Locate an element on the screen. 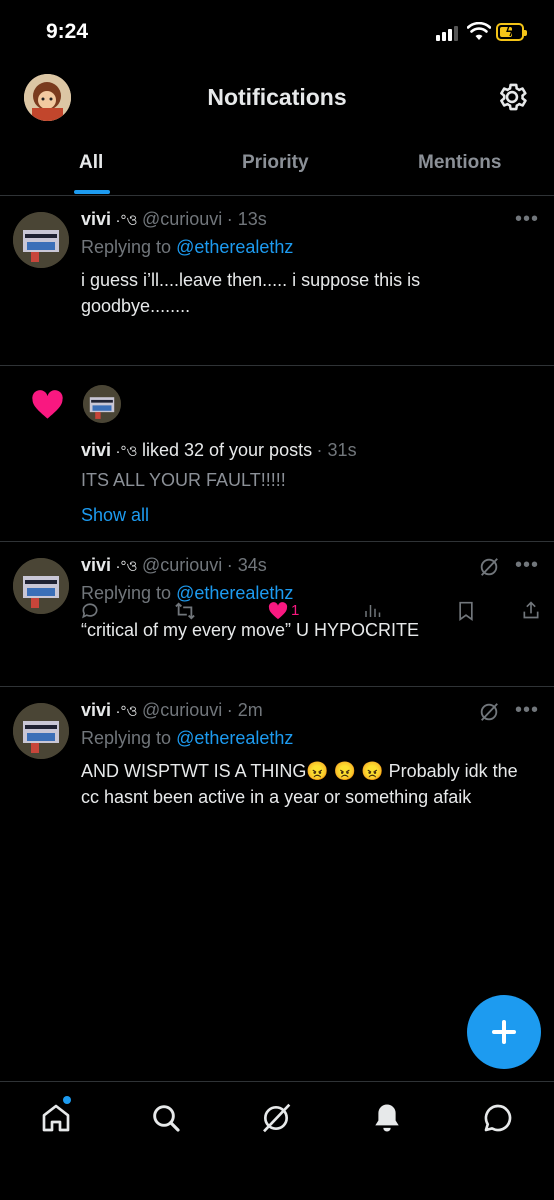 Image resolution: width=554 pixels, height=1200 pixels. tab-priority: Priority is located at coordinates (275, 163).